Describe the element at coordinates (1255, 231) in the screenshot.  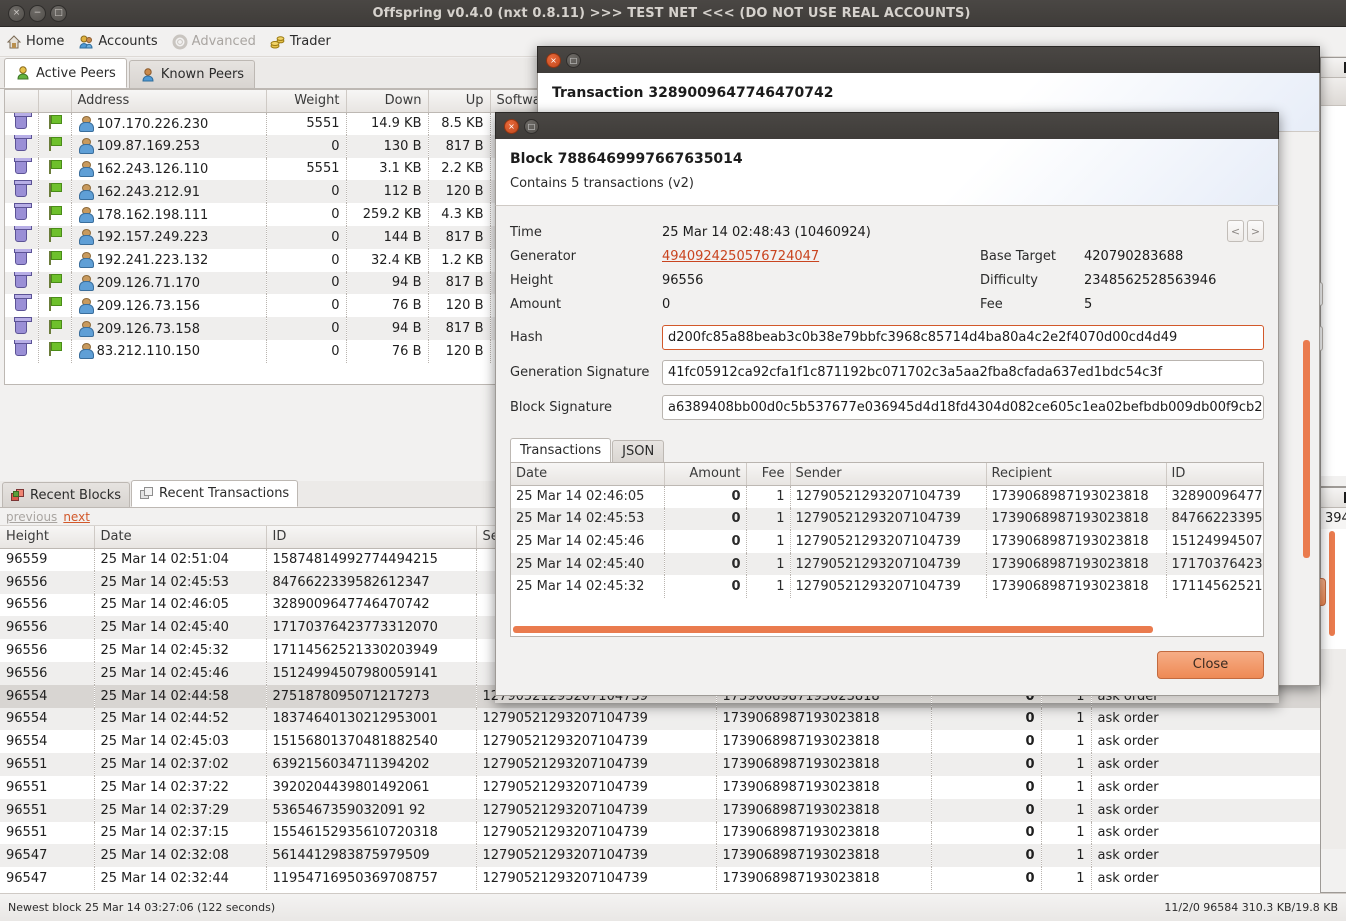
I see `next-block-button: >` at that location.